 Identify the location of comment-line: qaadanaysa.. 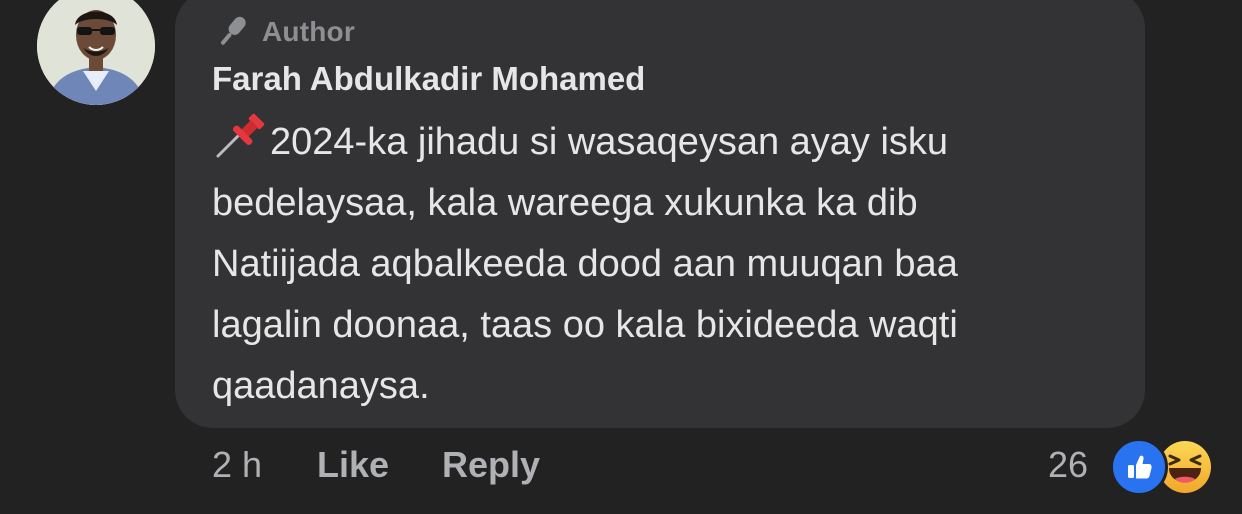
(321, 386).